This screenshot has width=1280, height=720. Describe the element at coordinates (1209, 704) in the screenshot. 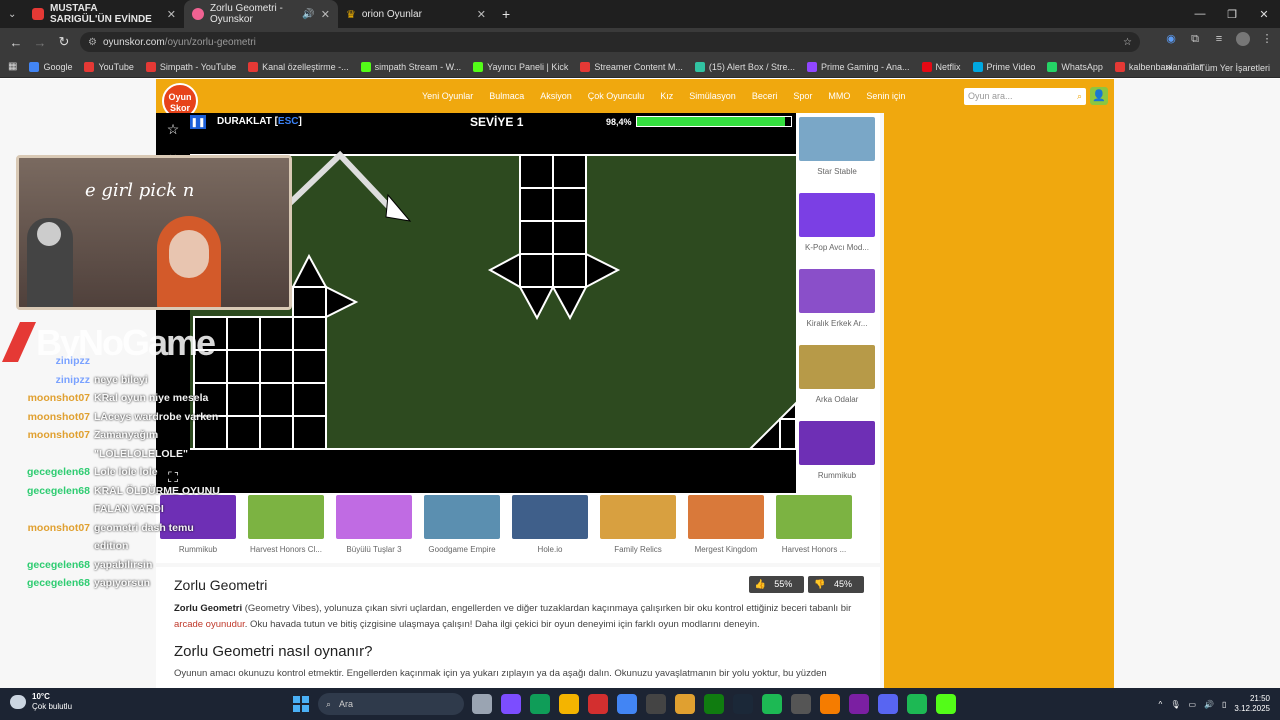

I see `volume-icon: 🔊` at that location.